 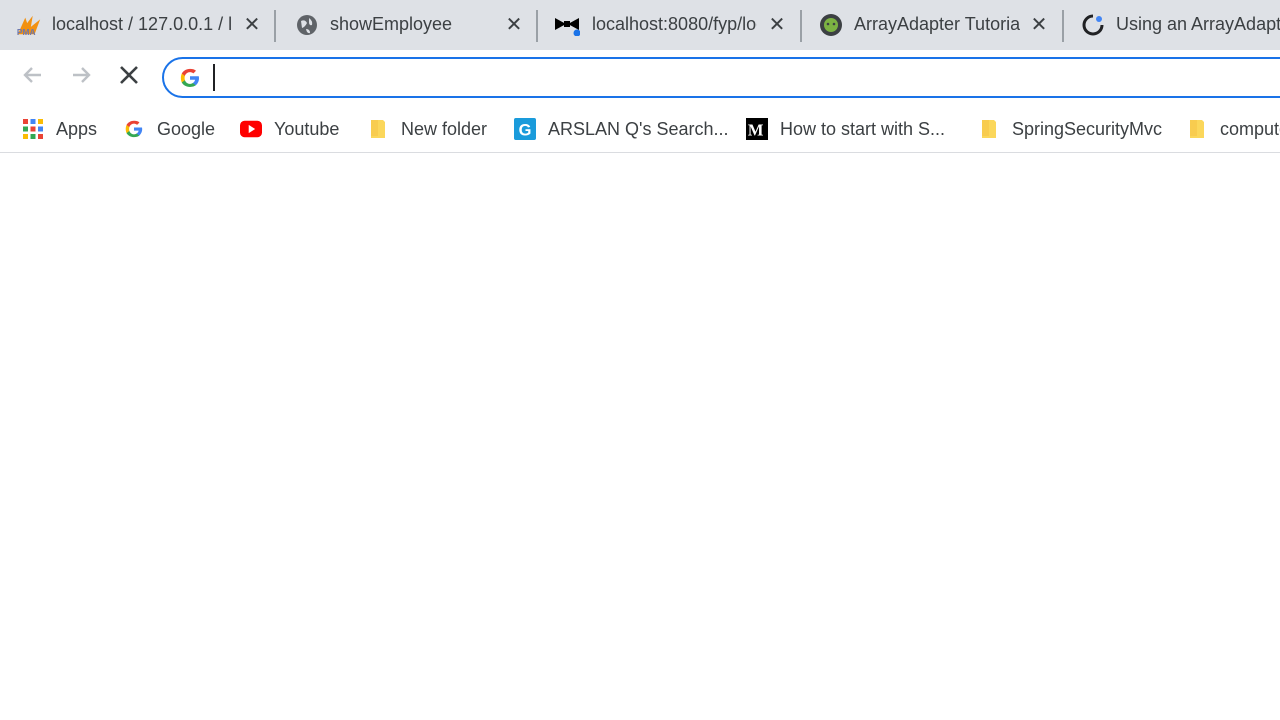 I want to click on bookmark-label: New folder, so click(x=444, y=128).